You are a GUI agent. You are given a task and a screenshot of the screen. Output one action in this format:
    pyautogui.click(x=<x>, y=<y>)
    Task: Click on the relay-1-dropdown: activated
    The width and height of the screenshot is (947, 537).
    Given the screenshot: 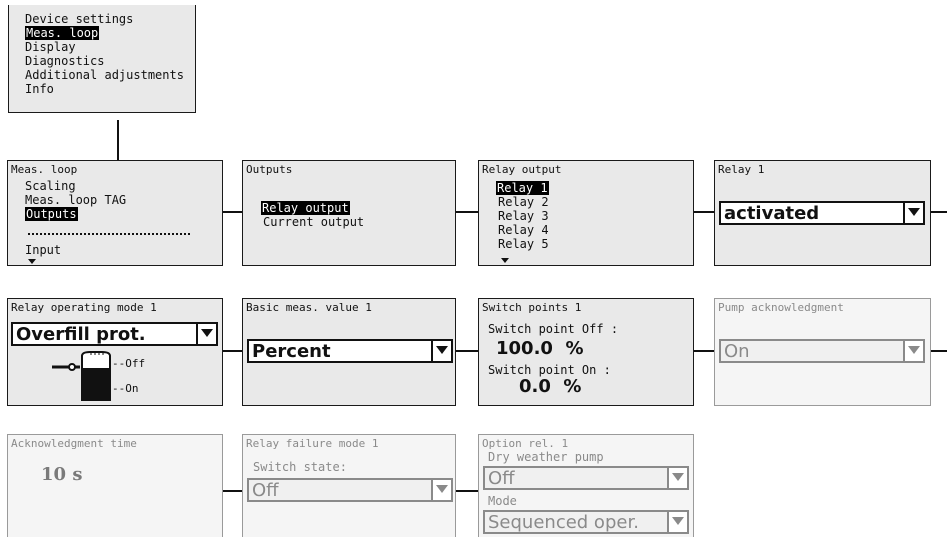 What is the action you would take?
    pyautogui.click(x=822, y=213)
    